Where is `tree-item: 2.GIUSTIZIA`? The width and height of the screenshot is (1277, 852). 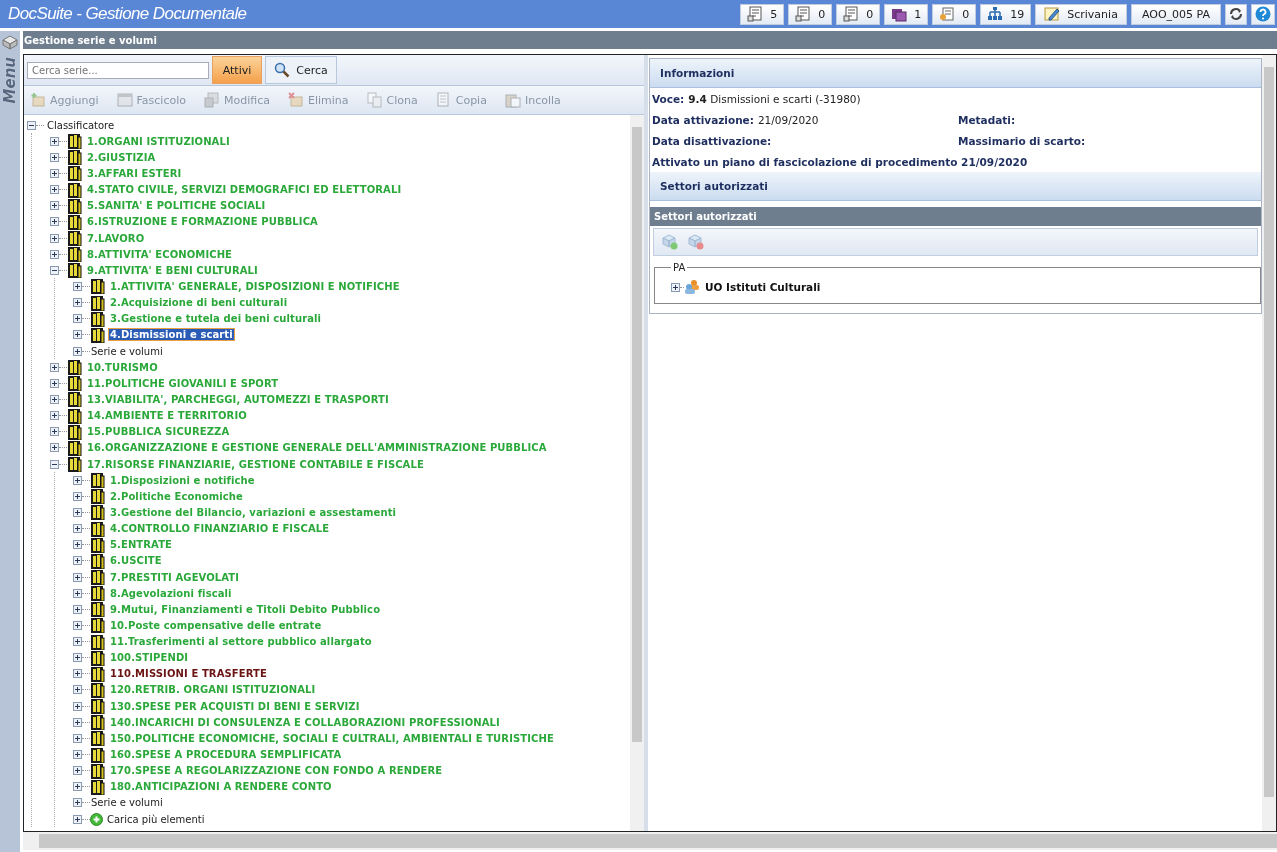
tree-item: 2.GIUSTIZIA is located at coordinates (121, 157).